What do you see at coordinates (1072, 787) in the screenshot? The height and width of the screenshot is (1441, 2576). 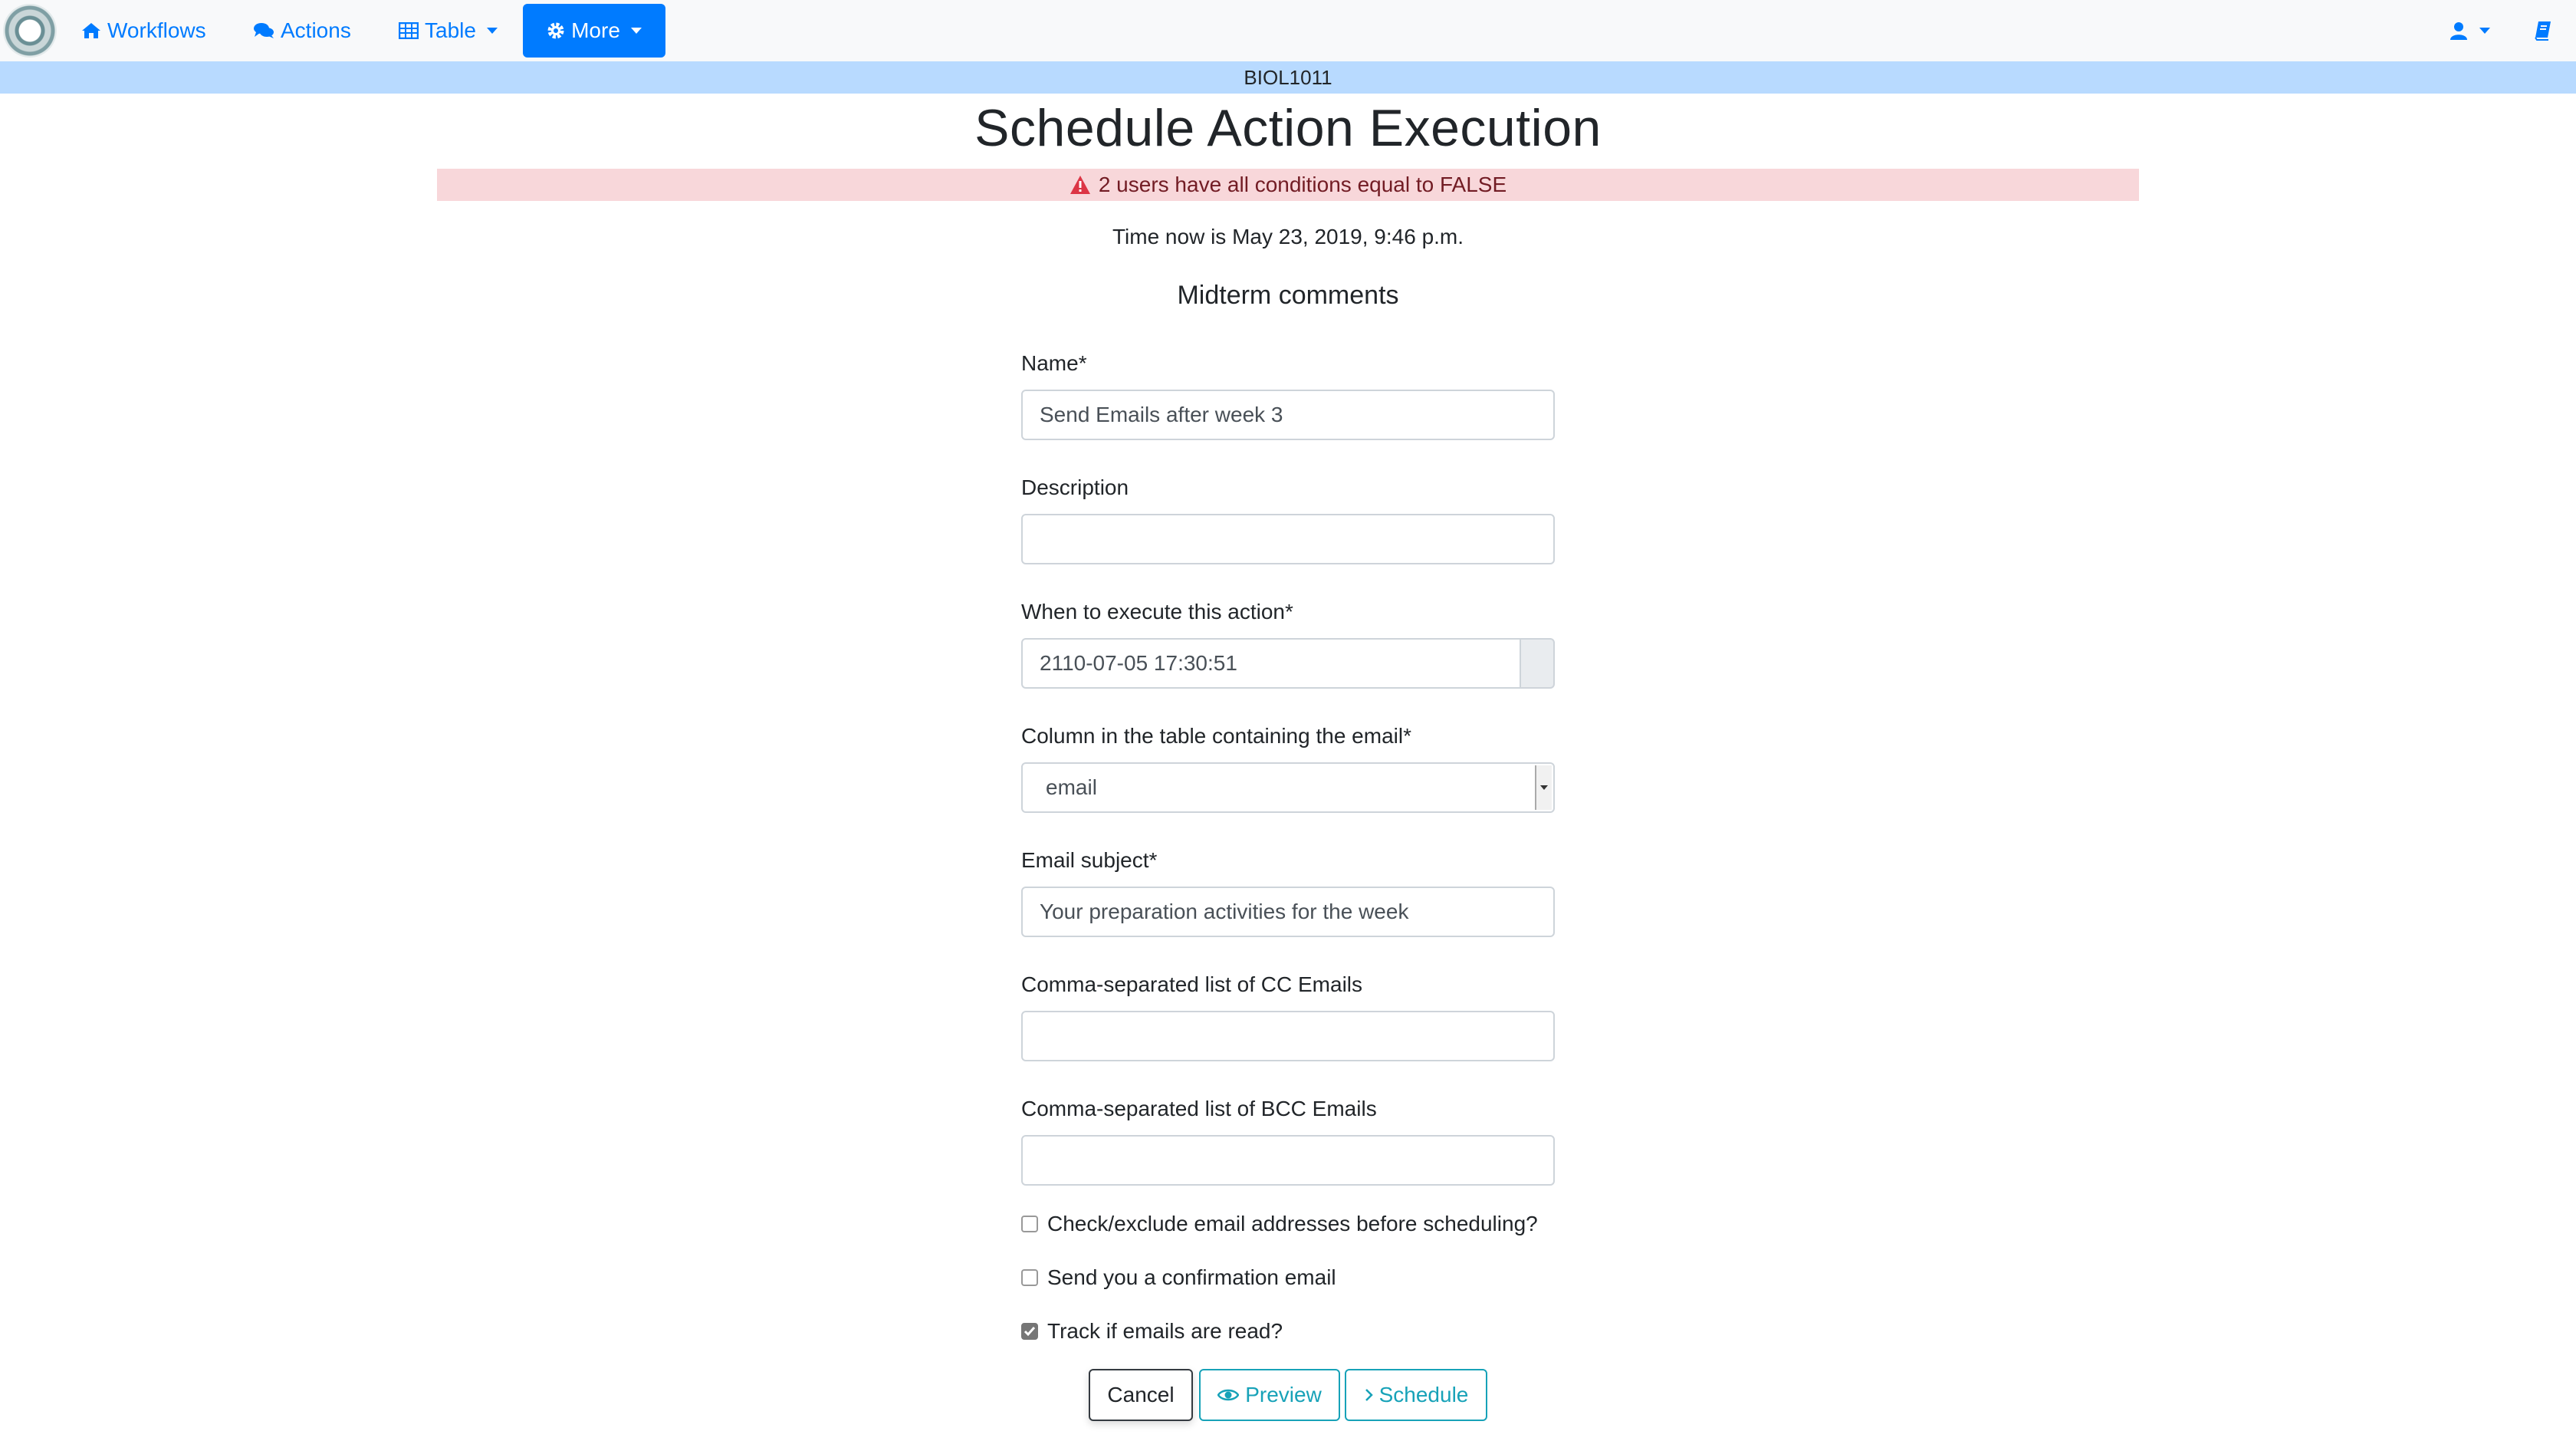 I see `email-column-value: email` at bounding box center [1072, 787].